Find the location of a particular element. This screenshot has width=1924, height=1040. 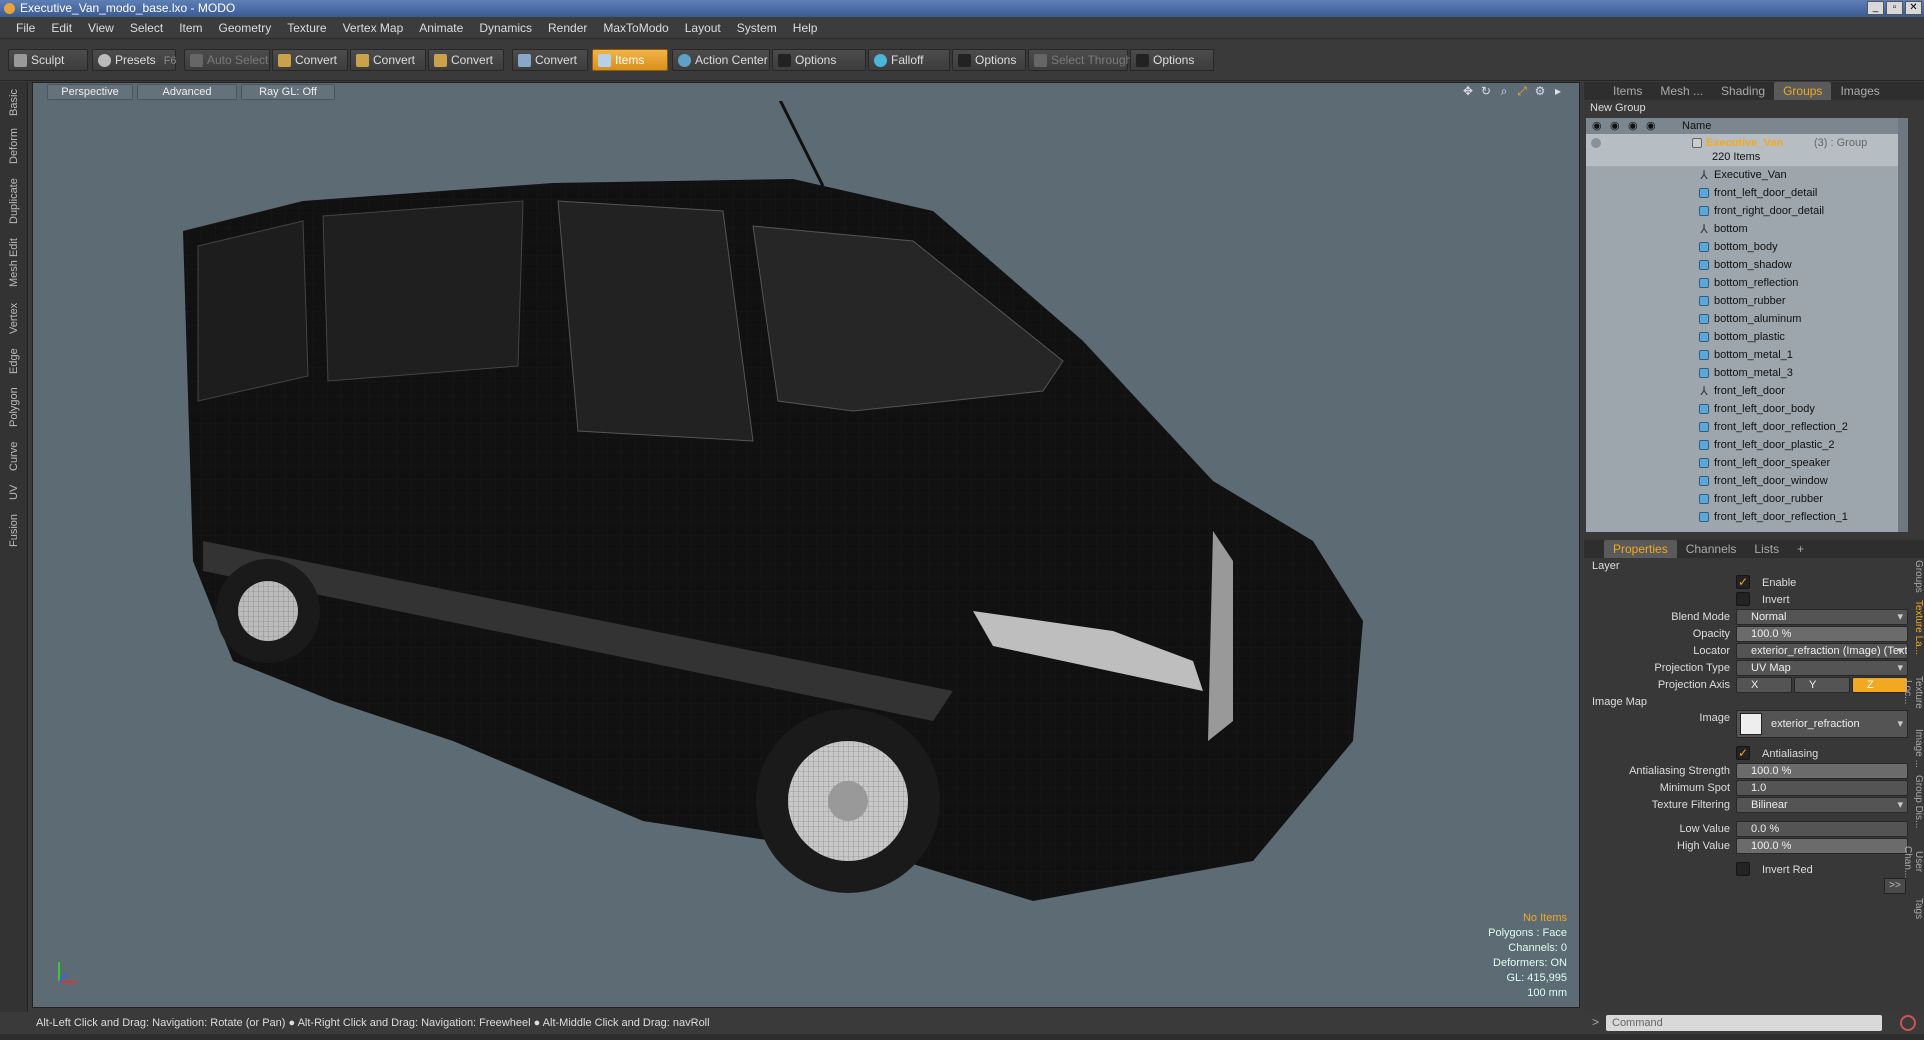

group-item-row: front_left_door_plastic_2 is located at coordinates (1747, 445).